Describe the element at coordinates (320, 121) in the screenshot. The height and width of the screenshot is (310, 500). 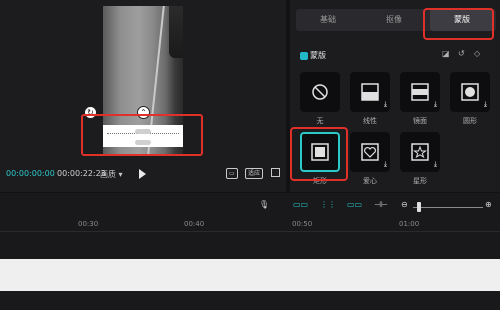
I see `mask-label-none: 无` at that location.